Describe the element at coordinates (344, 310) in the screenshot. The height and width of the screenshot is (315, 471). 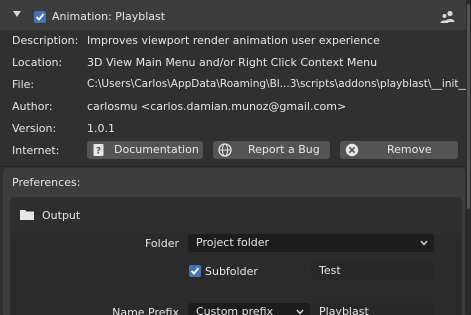
I see `name-prefix-value: Playblast` at that location.